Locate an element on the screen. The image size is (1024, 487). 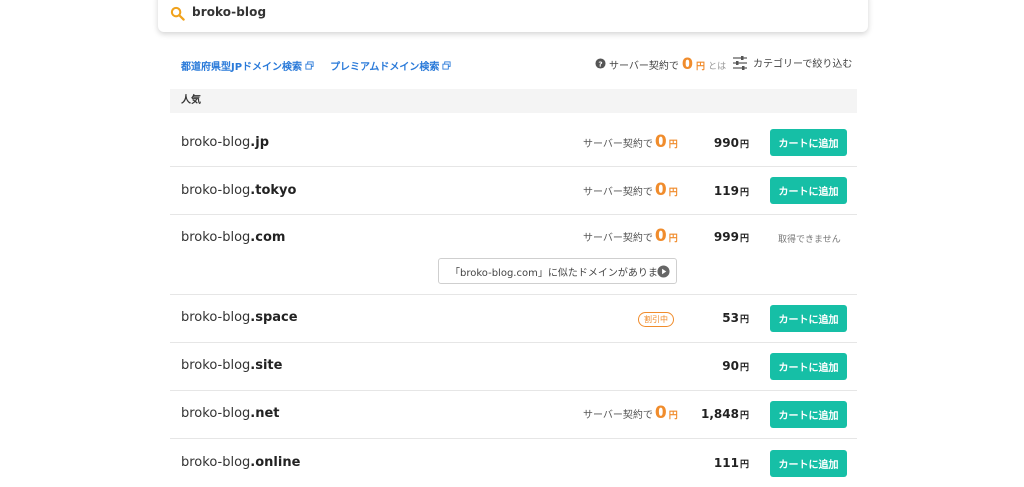
domain-row: broko-blog.net サーバー契約で 0 円 1,848円 カートに追加 is located at coordinates (513, 415).